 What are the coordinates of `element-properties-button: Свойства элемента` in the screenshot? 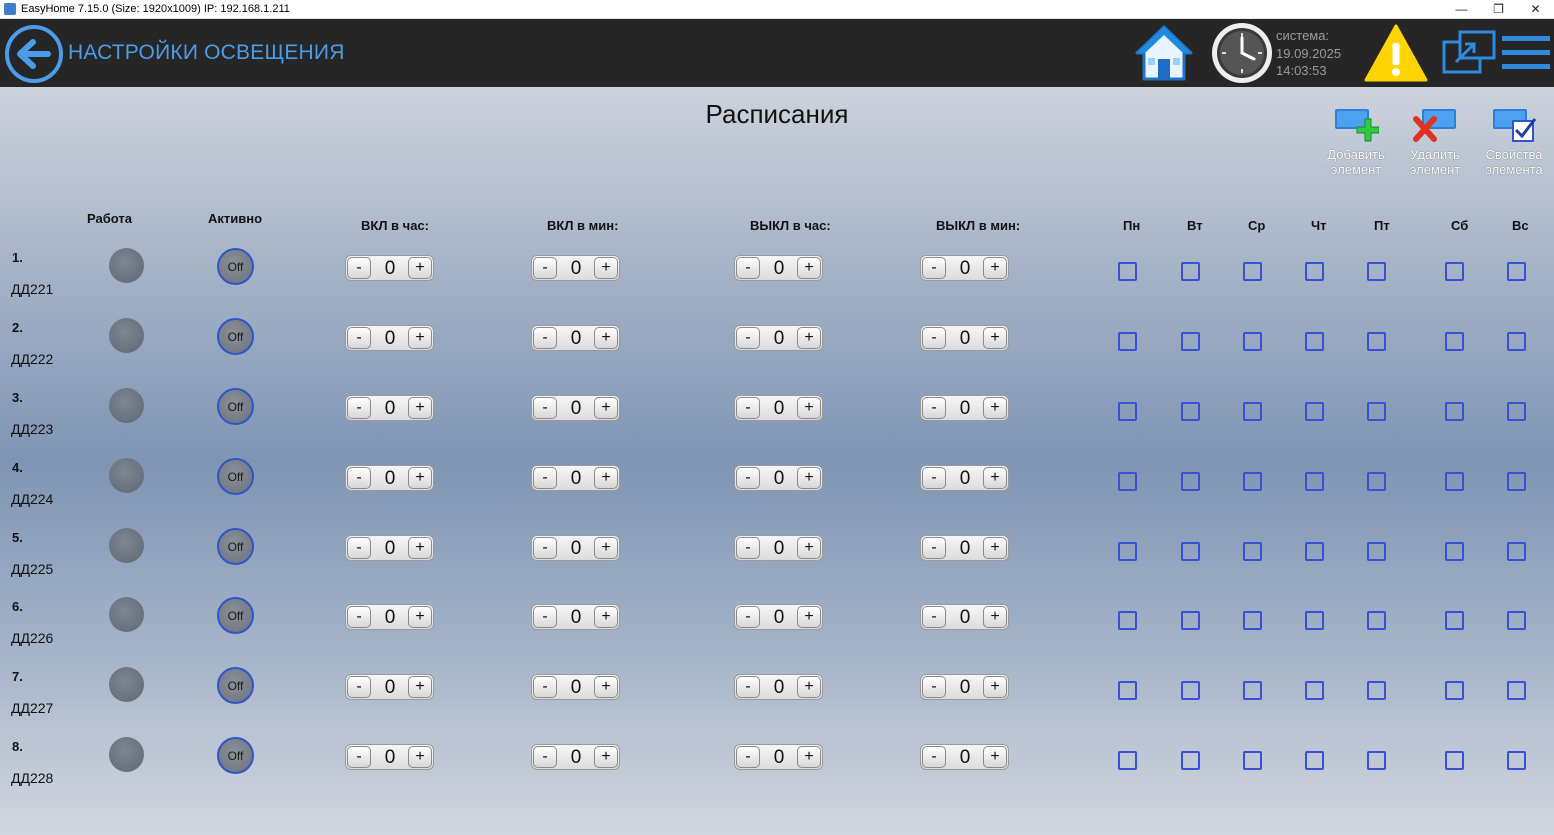 It's located at (1514, 141).